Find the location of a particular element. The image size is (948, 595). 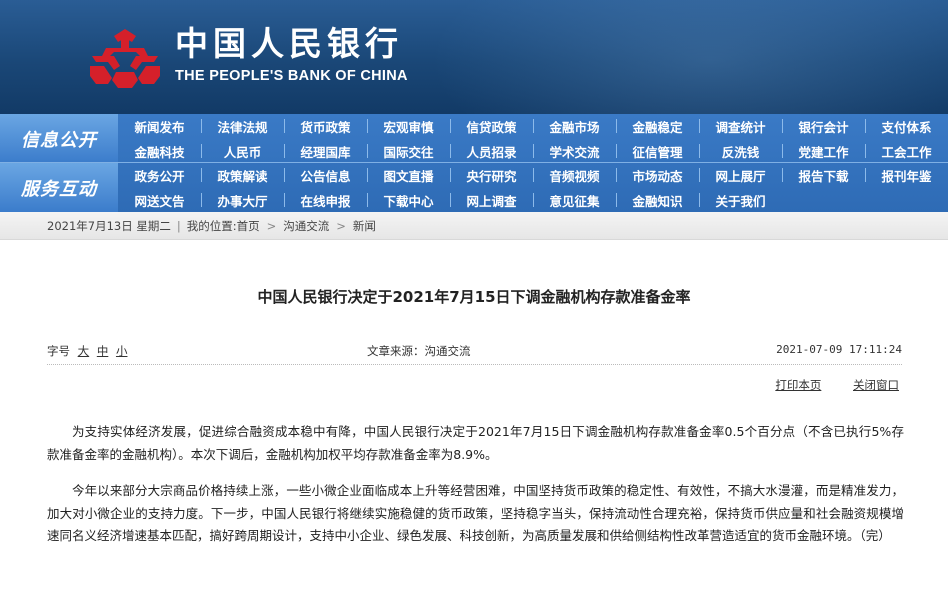

nav-item: 金融稳定 is located at coordinates (657, 126).